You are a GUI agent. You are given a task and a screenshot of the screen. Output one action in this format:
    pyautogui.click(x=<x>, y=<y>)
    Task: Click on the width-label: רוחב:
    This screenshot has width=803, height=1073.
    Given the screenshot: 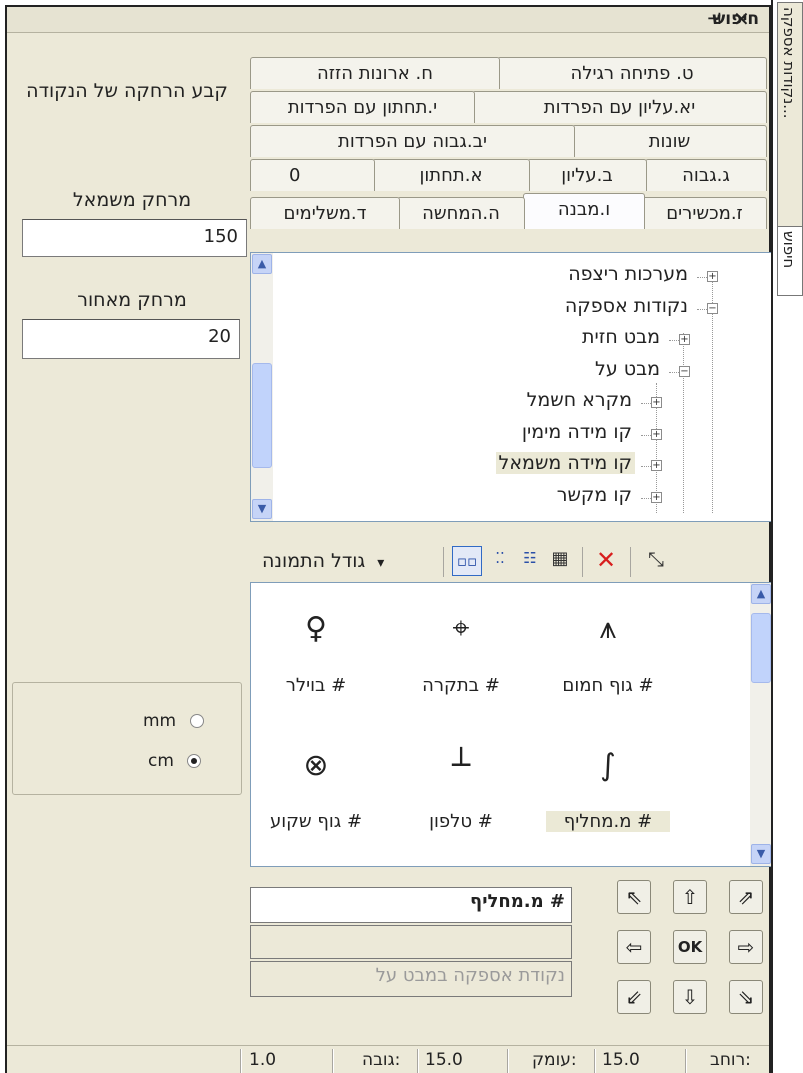 What is the action you would take?
    pyautogui.click(x=730, y=1060)
    